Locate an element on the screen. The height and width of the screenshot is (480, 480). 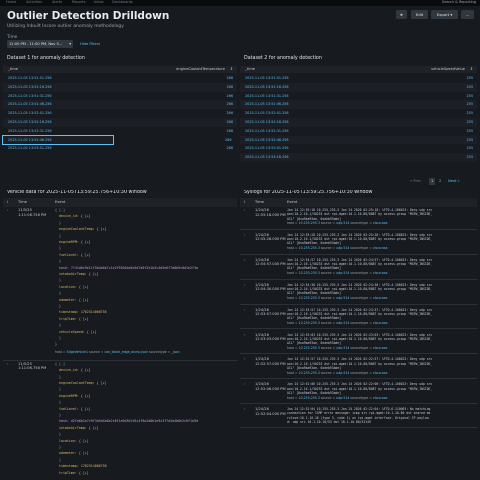
table-row: 2025-11-05 13:52:01.256 266 is located at coordinates (120, 113).